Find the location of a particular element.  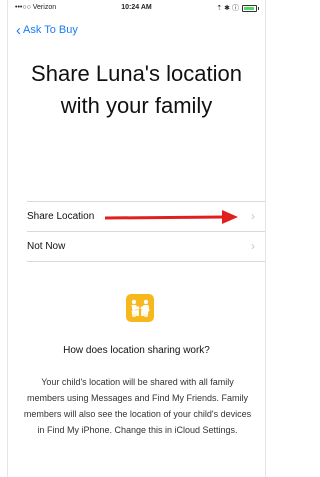

chevron-right-icon: › is located at coordinates (253, 246).